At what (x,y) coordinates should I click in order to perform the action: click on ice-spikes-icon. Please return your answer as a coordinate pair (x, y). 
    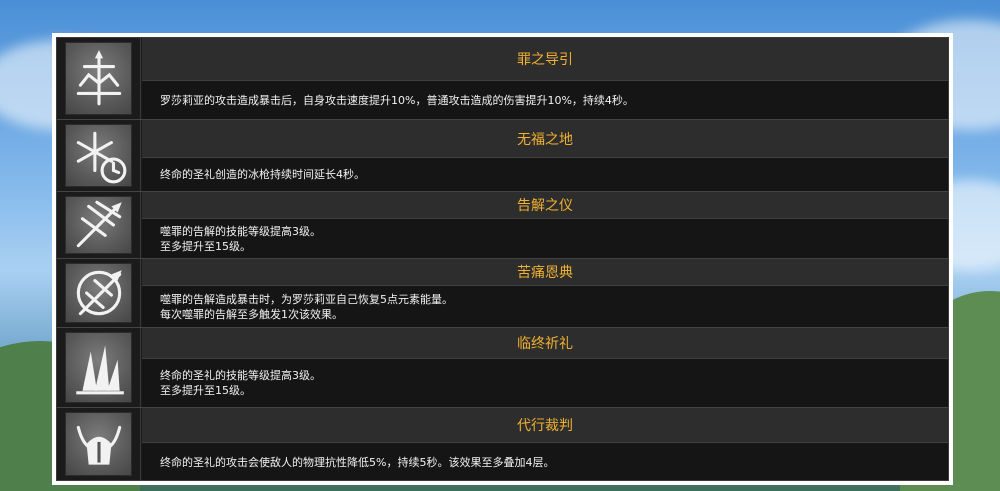
    Looking at the image, I should click on (98, 367).